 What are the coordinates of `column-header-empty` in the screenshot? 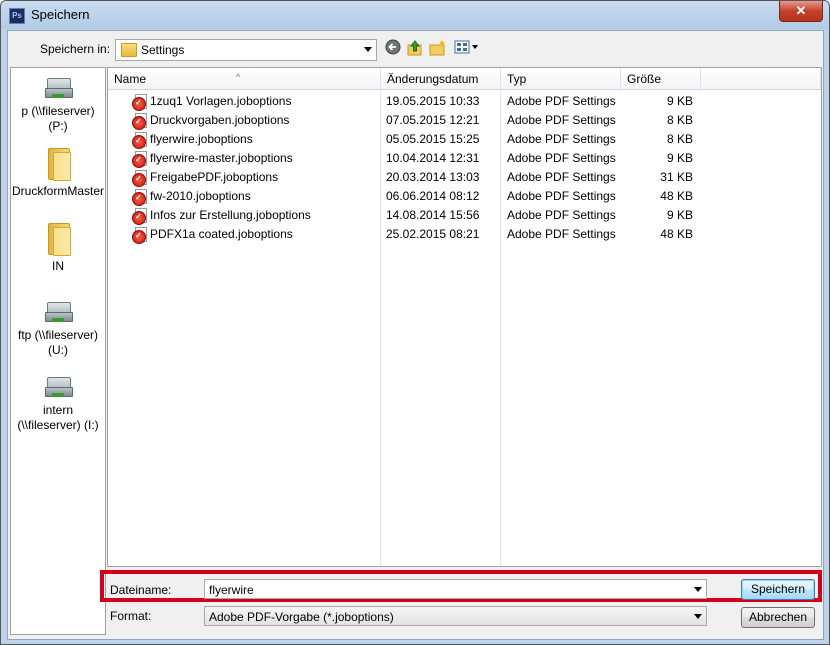 It's located at (761, 79).